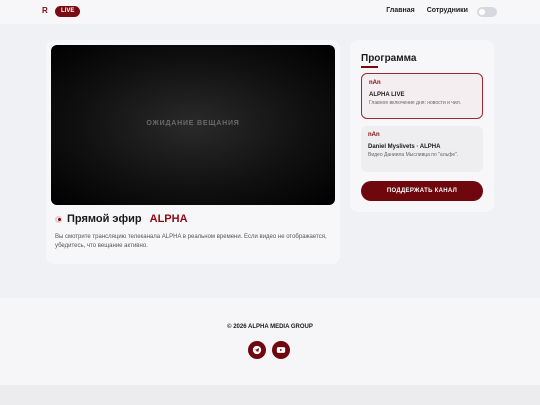  I want to click on program-item-description: Видео Даниила Мысливца по "альфе"., so click(413, 155).